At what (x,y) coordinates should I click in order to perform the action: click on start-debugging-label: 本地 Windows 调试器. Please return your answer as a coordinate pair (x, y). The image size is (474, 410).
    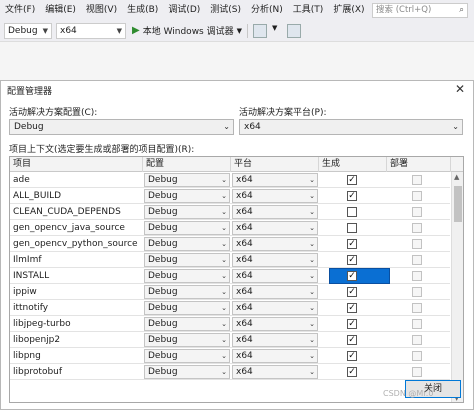
    Looking at the image, I should click on (188, 32).